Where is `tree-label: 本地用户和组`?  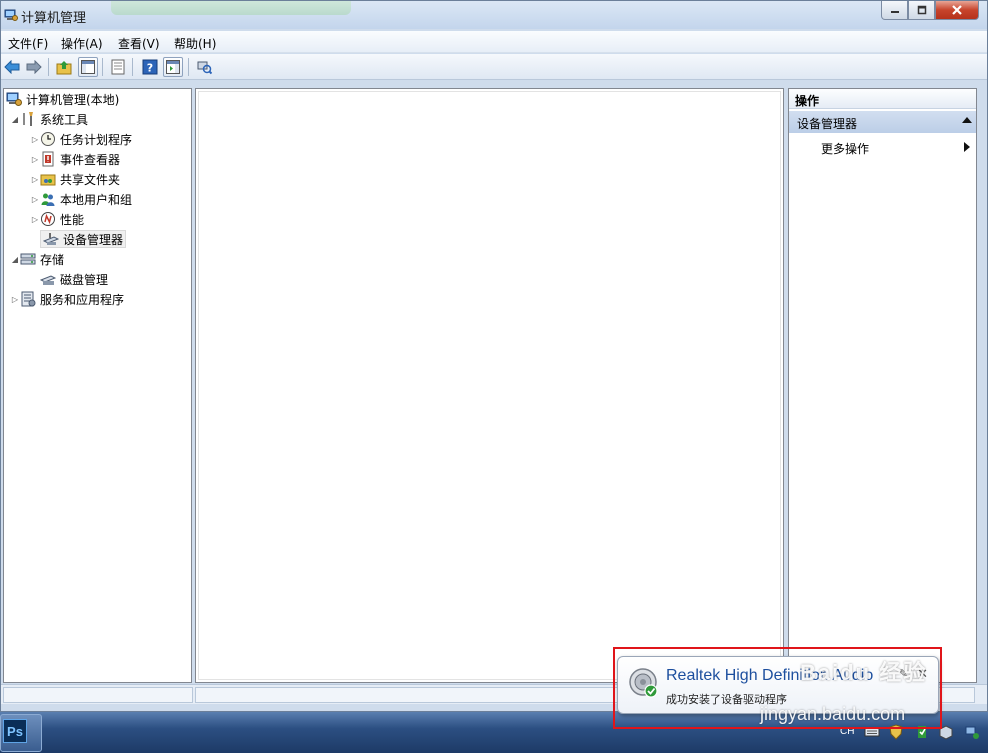 tree-label: 本地用户和组 is located at coordinates (96, 199).